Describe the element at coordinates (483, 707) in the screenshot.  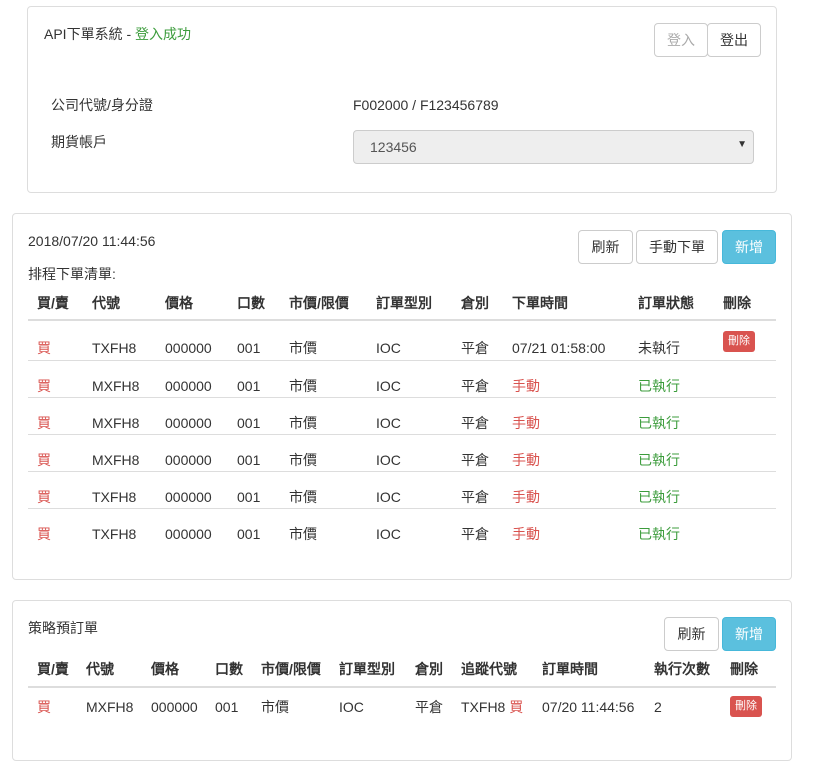
I see `track-code: TXFH8` at that location.